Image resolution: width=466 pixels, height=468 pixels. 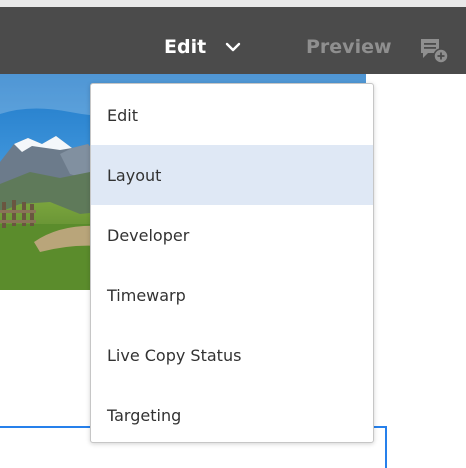 I want to click on mode-selector-button: Edit, so click(x=185, y=47).